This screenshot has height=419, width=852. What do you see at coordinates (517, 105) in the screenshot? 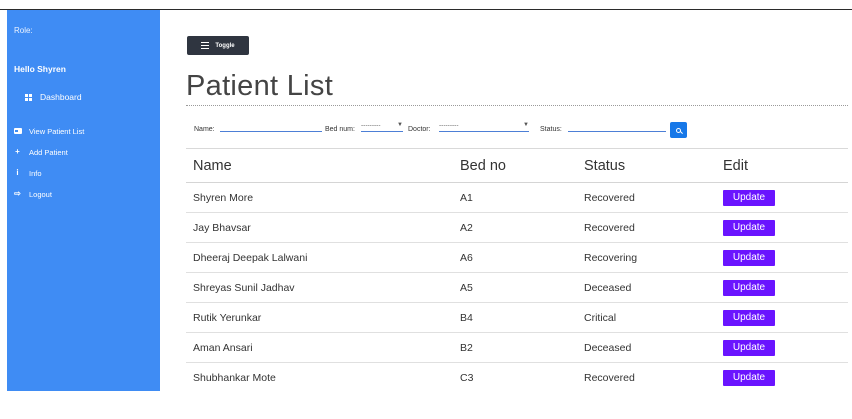
I see `title-divider` at bounding box center [517, 105].